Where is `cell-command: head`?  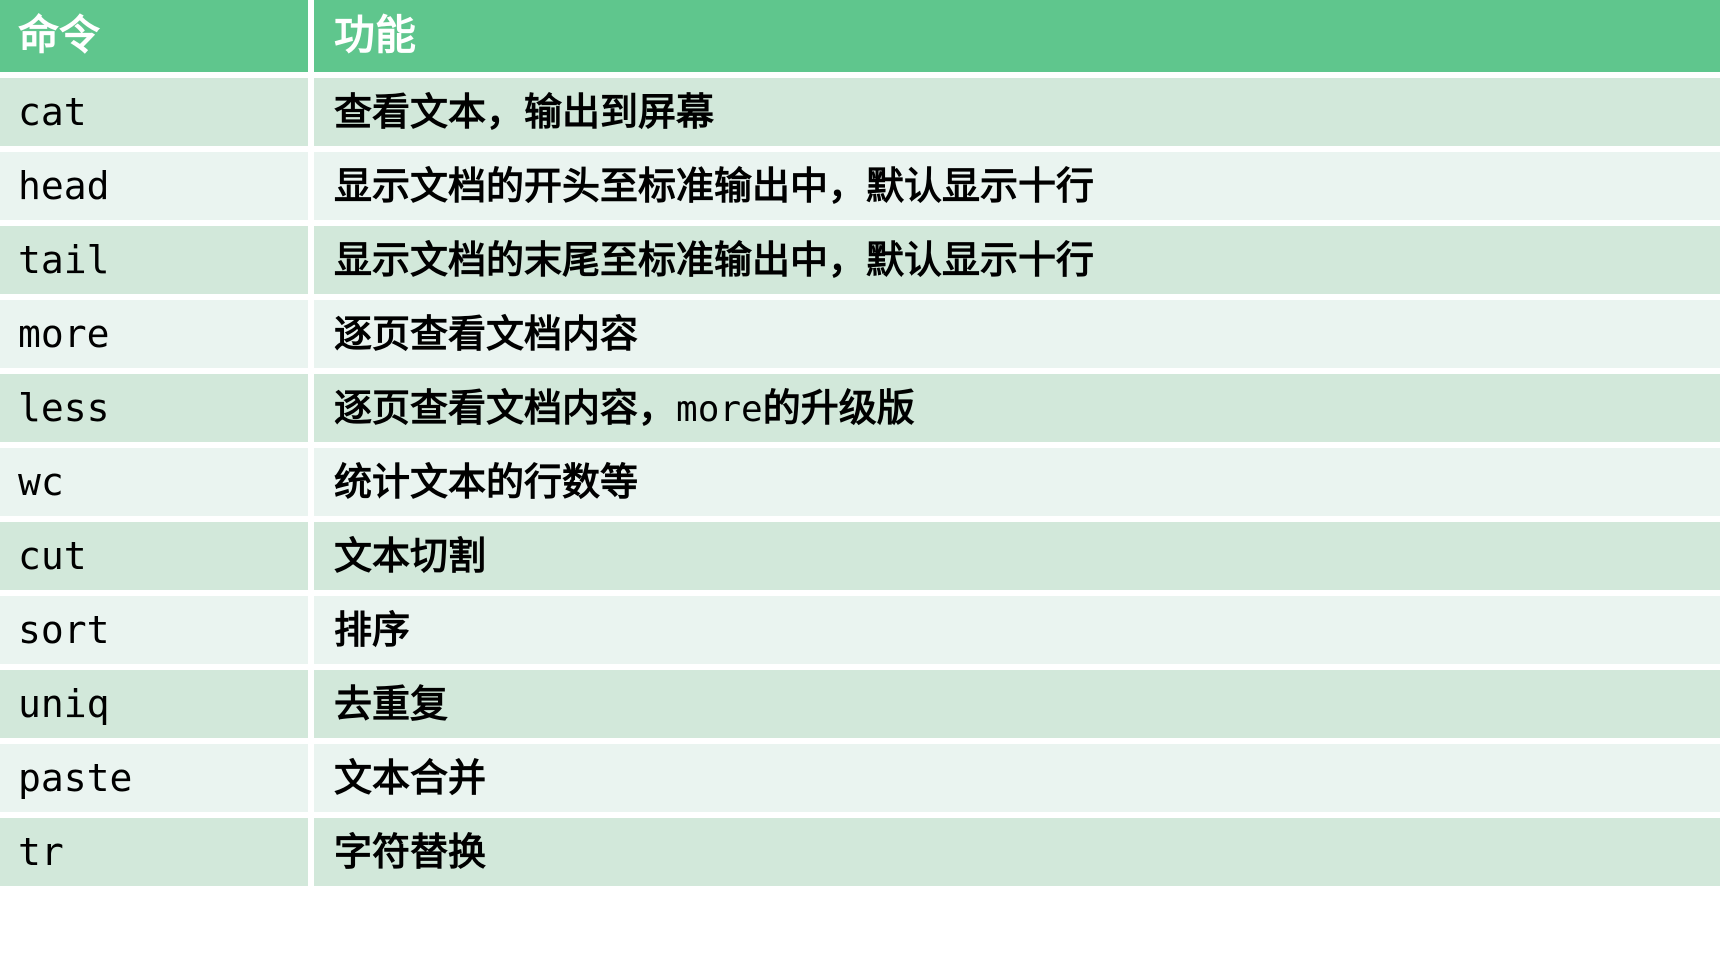
cell-command: head is located at coordinates (157, 183).